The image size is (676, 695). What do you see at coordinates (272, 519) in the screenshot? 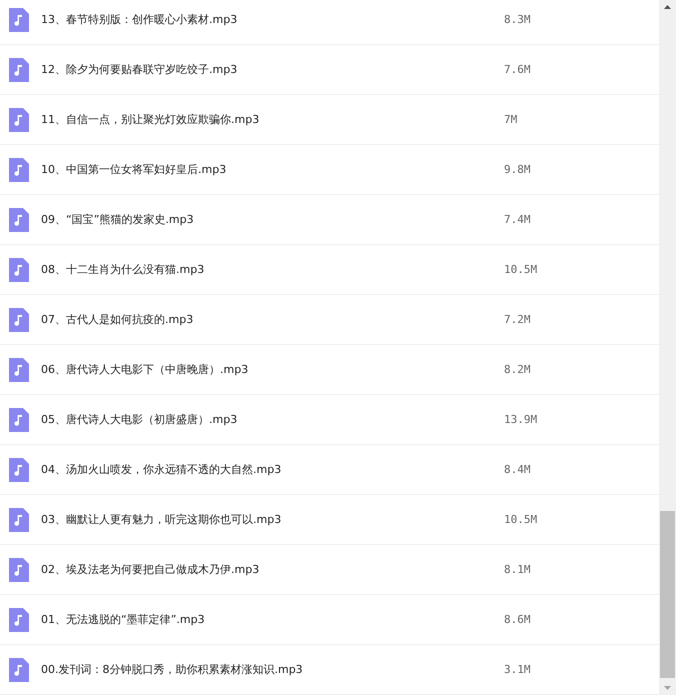
I see `file-name: 03、幽默让人更有魅力，听完这期你也可以.mp3` at bounding box center [272, 519].